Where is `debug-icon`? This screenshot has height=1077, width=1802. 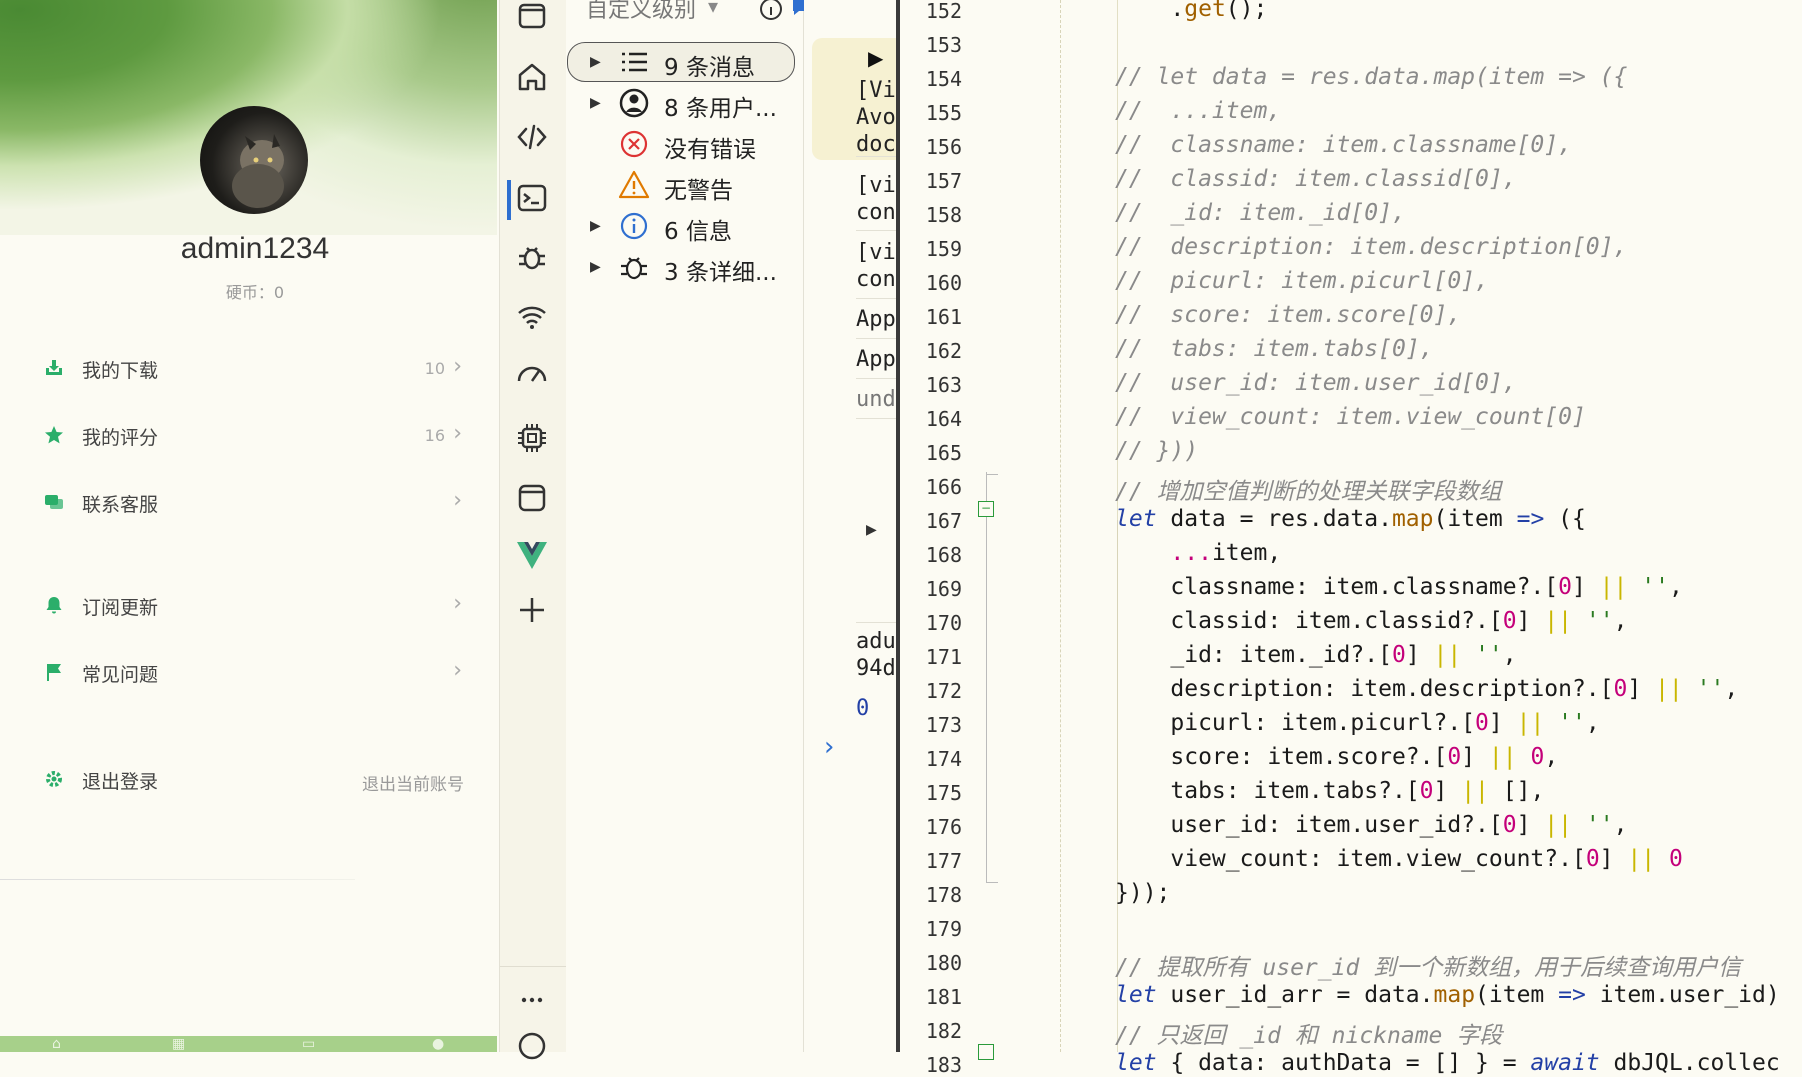
debug-icon is located at coordinates (532, 257).